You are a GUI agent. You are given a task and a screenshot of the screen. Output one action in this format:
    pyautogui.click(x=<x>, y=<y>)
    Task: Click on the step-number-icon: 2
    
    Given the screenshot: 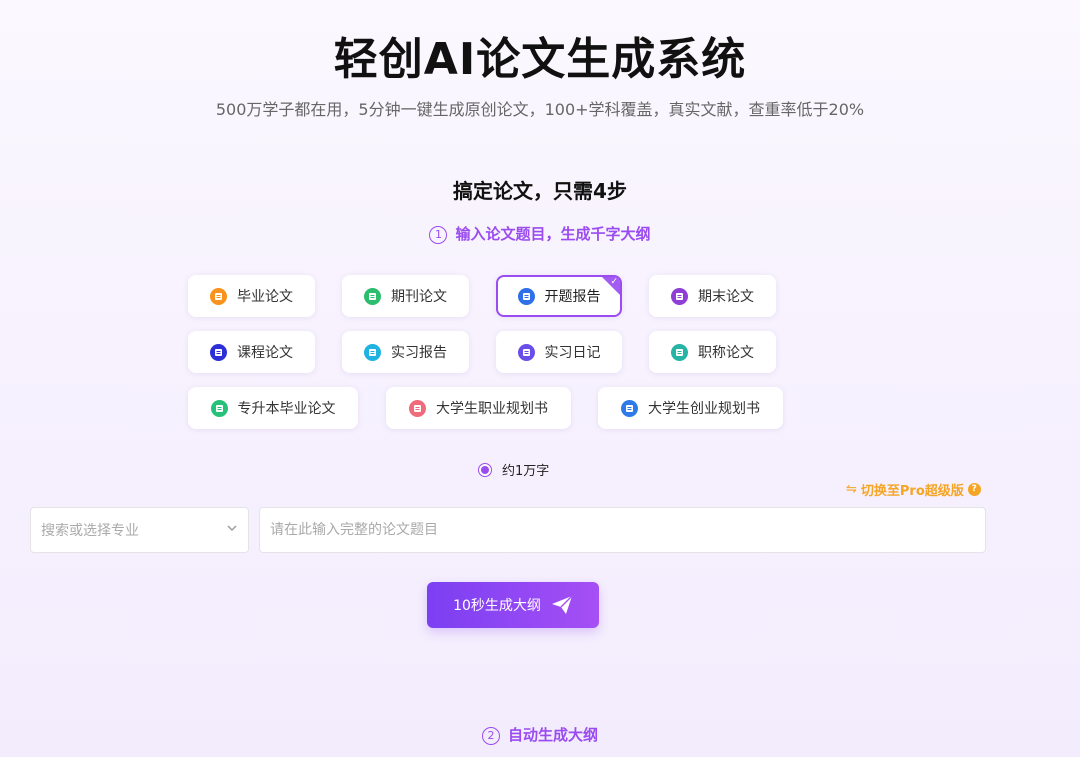 What is the action you would take?
    pyautogui.click(x=490, y=736)
    